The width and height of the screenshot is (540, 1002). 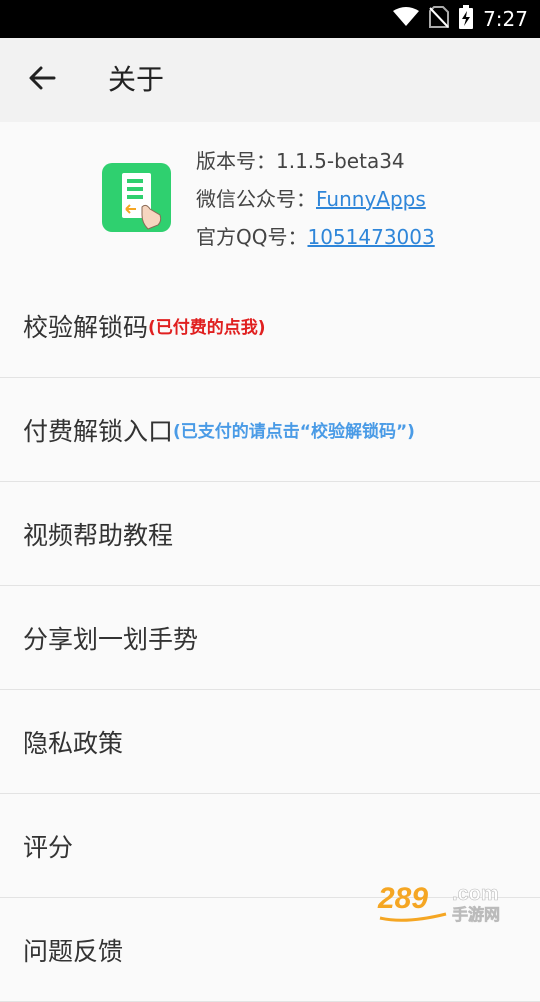 I want to click on qq-row: 官方QQ号：1051473003, so click(x=315, y=241).